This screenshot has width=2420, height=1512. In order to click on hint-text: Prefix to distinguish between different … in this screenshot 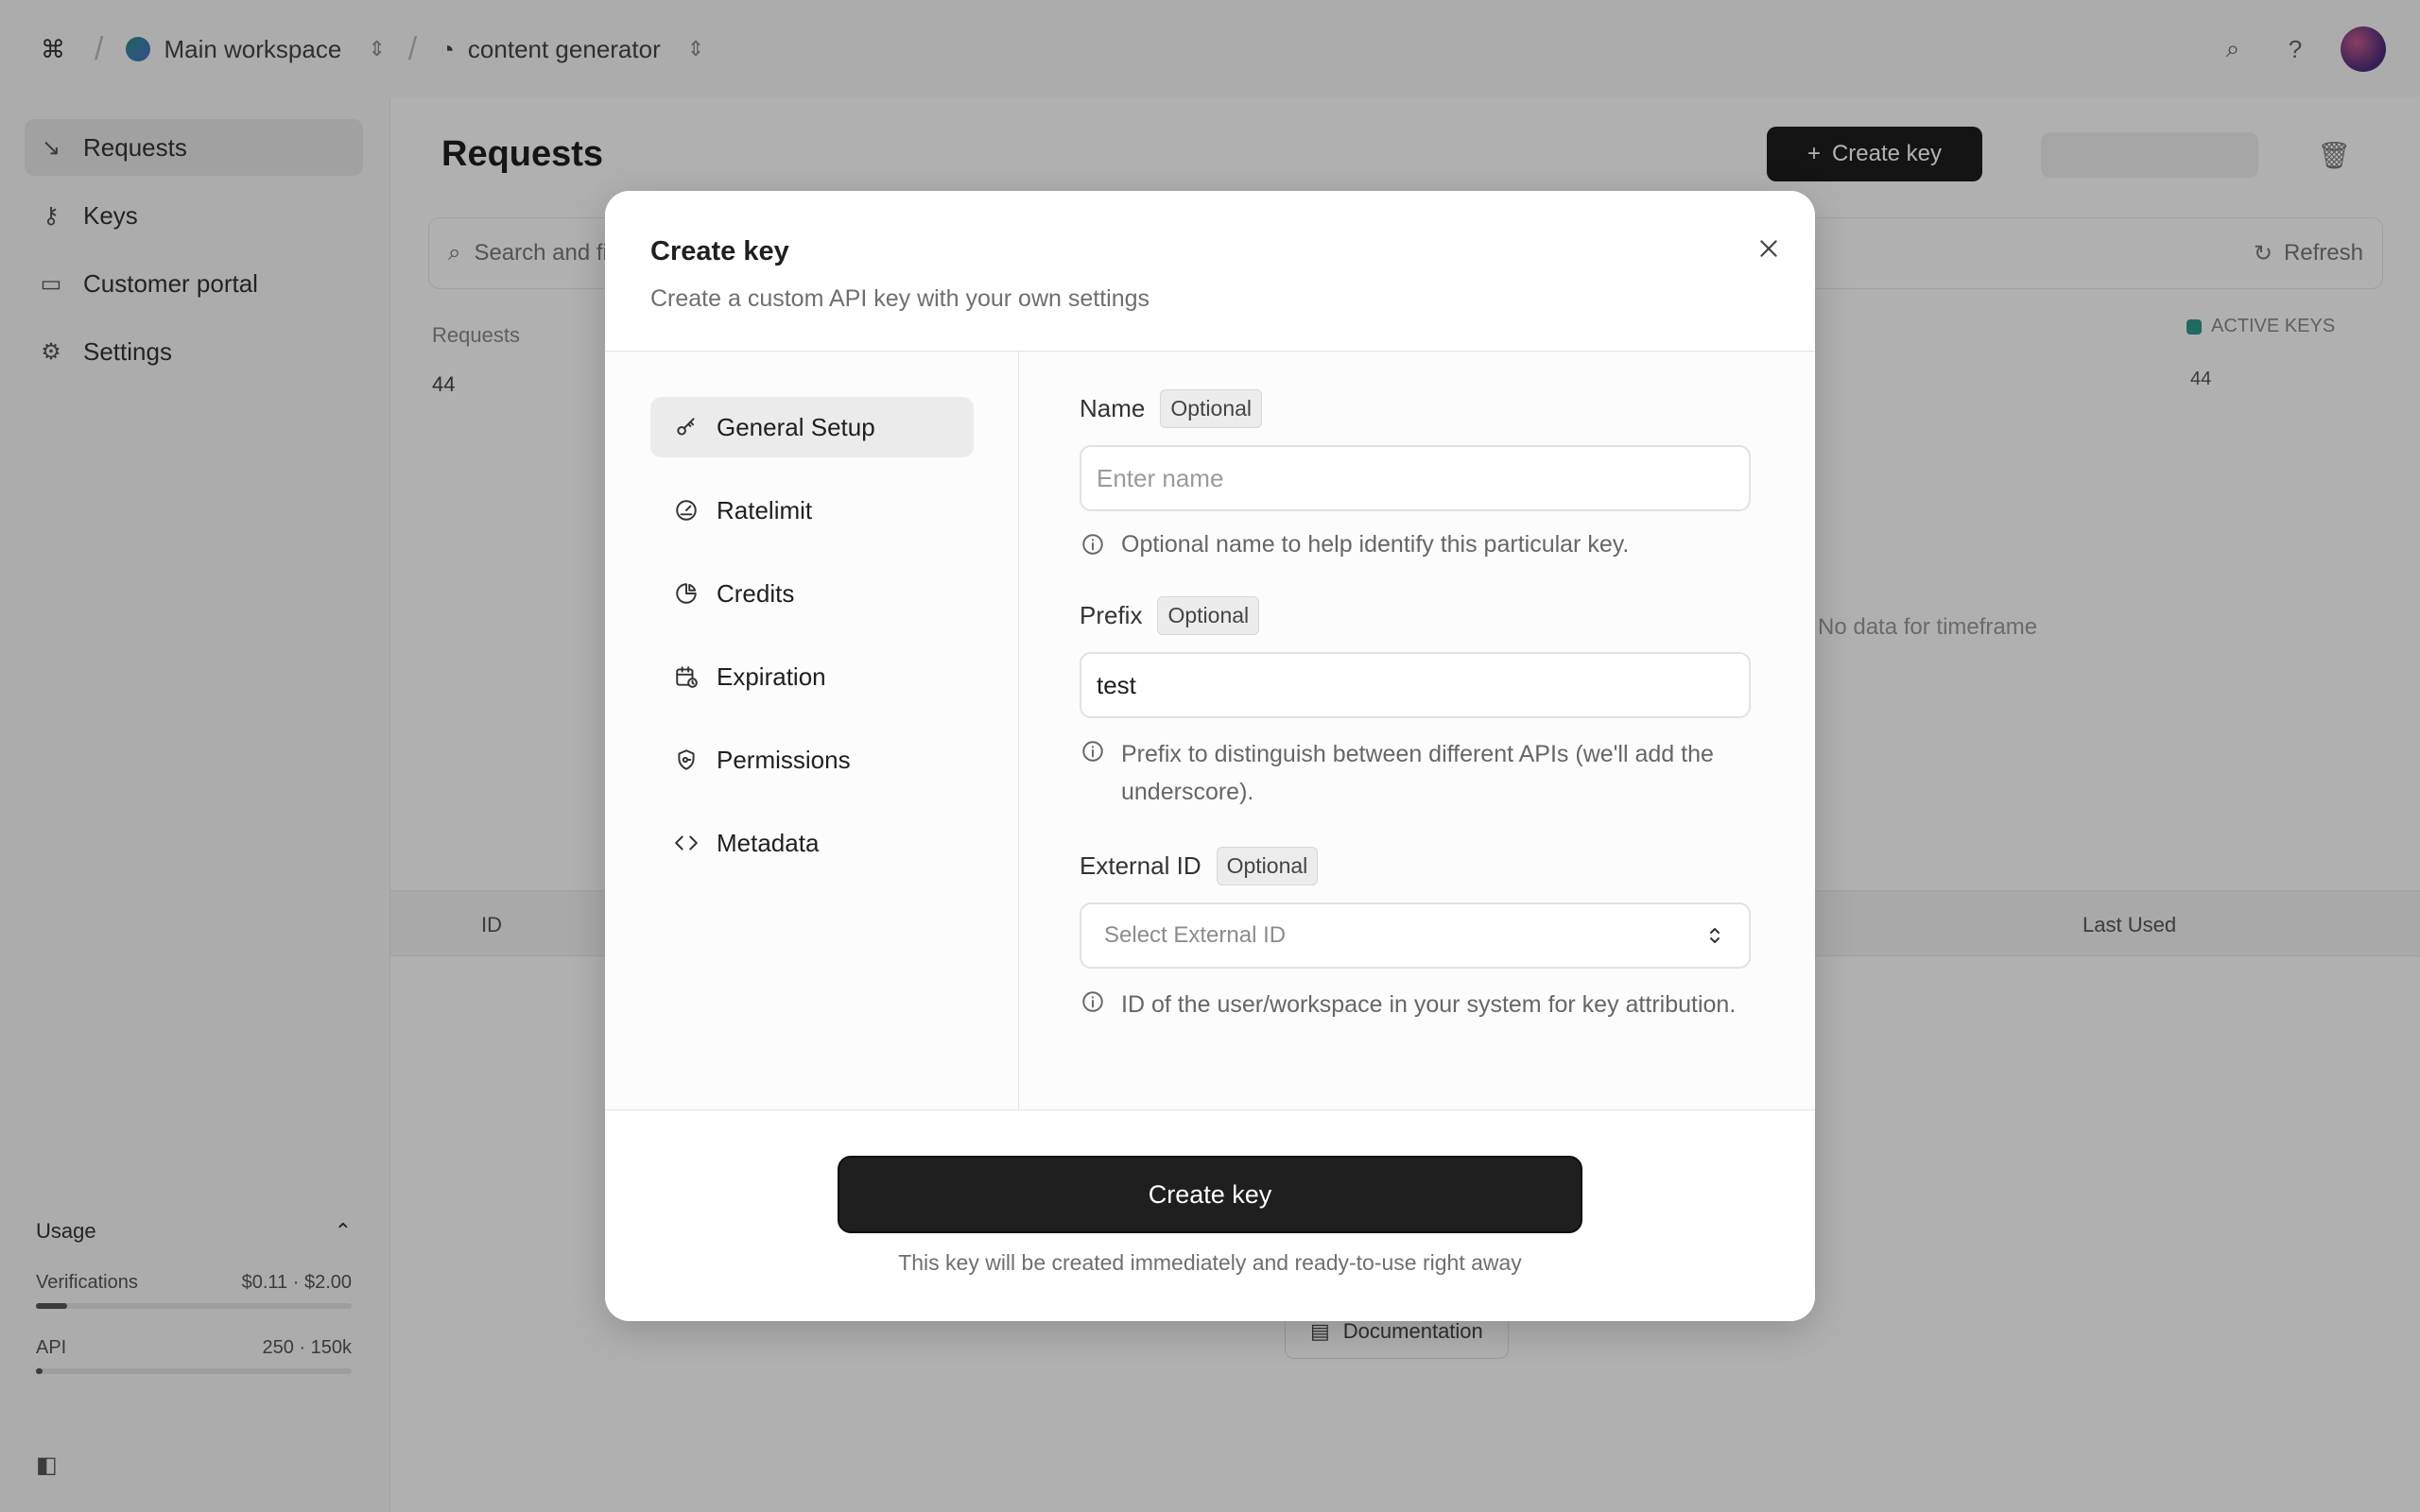, I will do `click(1417, 773)`.